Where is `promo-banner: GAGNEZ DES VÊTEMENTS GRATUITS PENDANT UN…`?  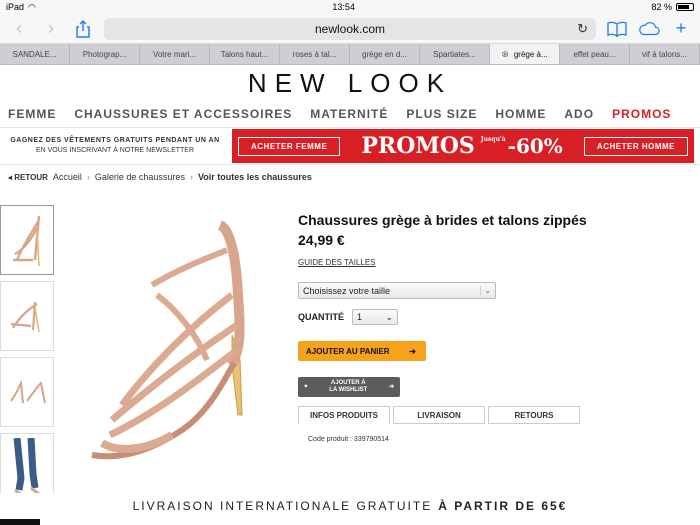 promo-banner: GAGNEZ DES VÊTEMENTS GRATUITS PENDANT UN… is located at coordinates (350, 146).